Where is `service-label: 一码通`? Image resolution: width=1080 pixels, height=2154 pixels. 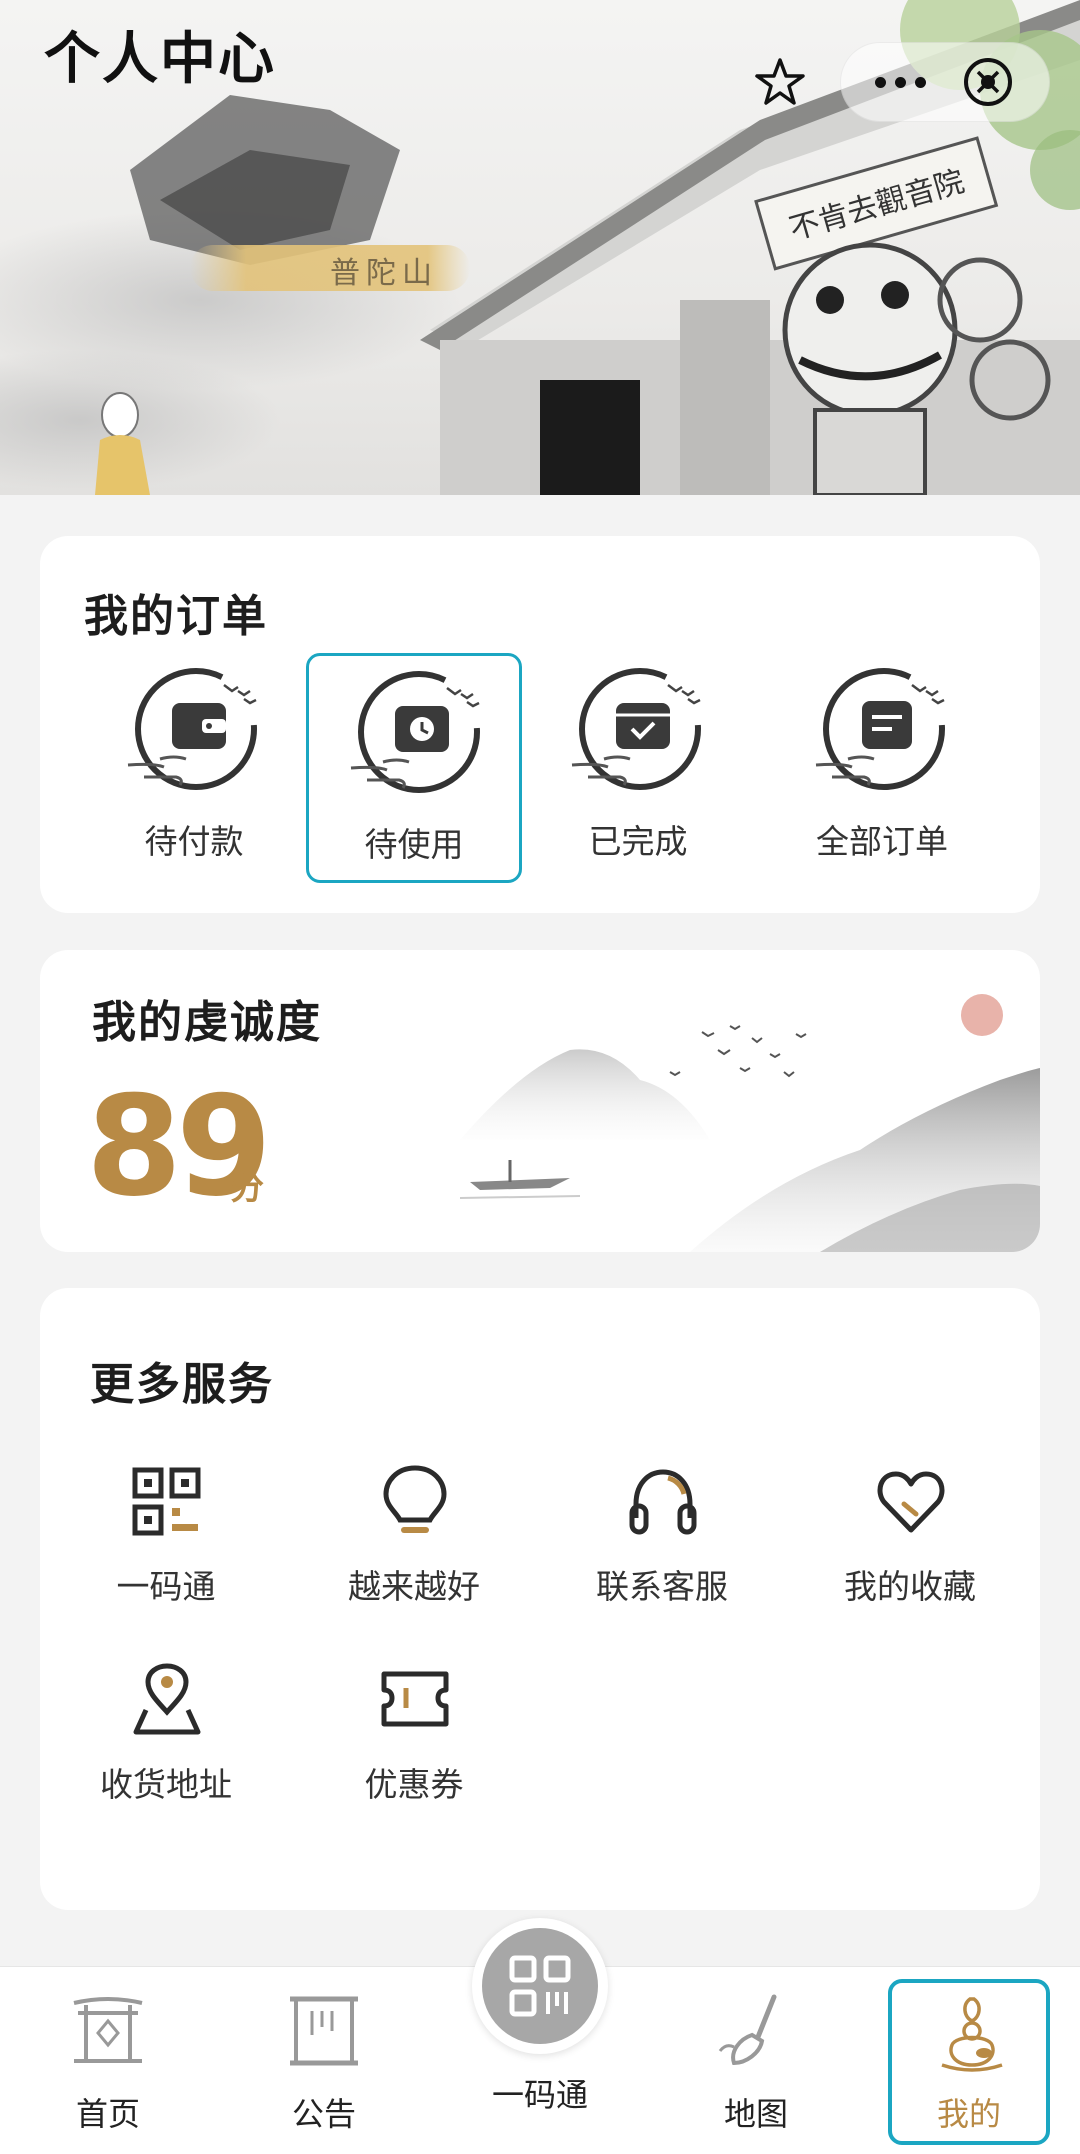 service-label: 一码通 is located at coordinates (166, 1586).